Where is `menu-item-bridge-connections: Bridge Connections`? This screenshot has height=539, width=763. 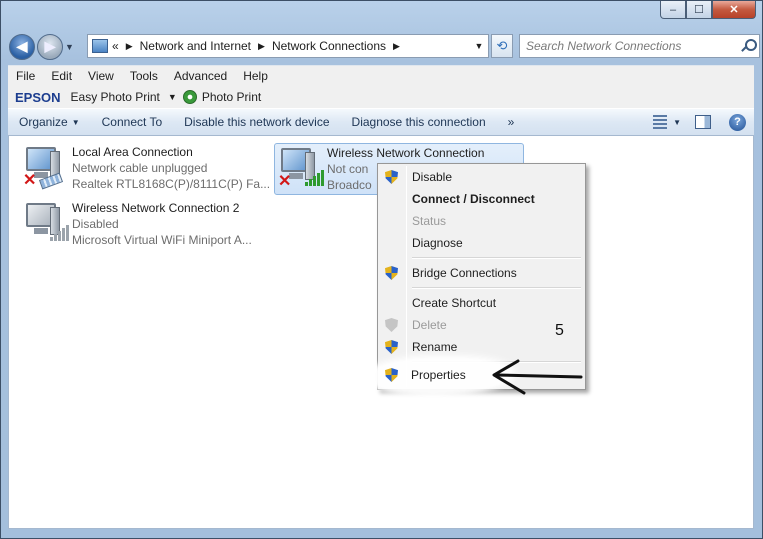 menu-item-bridge-connections: Bridge Connections is located at coordinates (481, 273).